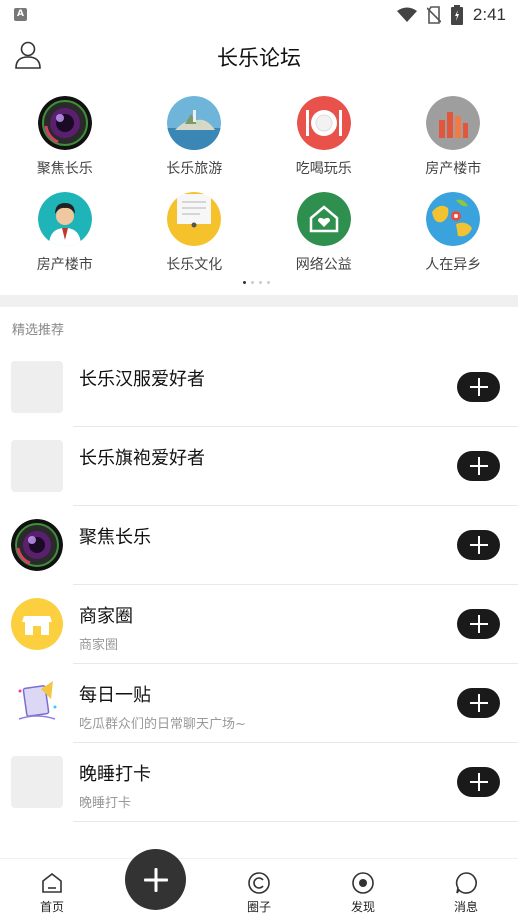  I want to click on note-icon, so click(37, 703).